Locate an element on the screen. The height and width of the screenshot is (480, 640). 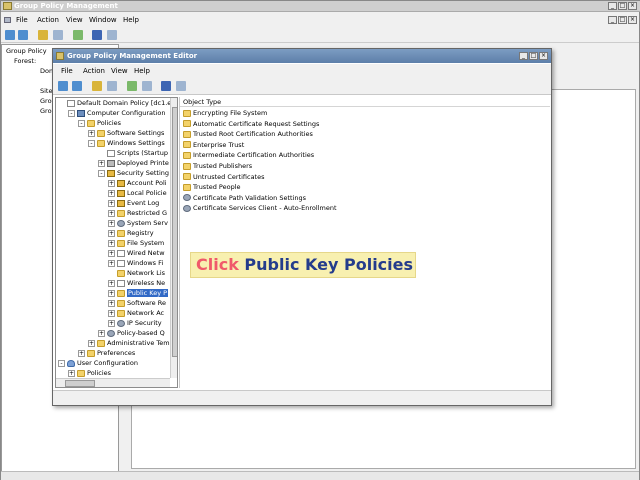
tree-item: + Restricted G is located at coordinates (137, 213).